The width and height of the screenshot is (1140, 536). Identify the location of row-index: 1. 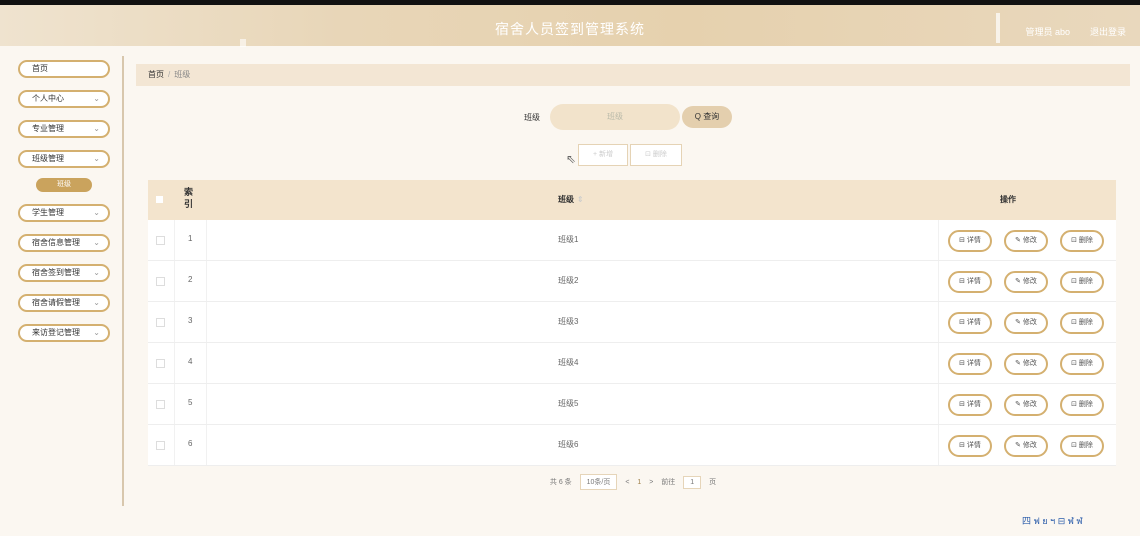
(190, 238).